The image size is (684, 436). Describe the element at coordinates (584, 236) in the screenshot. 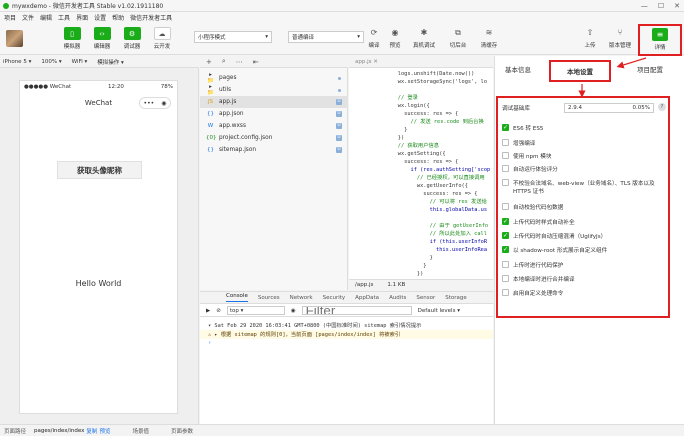

I see `setting-row: ✓ 上传代码时自动压缩混淆（UglifyJs）` at that location.